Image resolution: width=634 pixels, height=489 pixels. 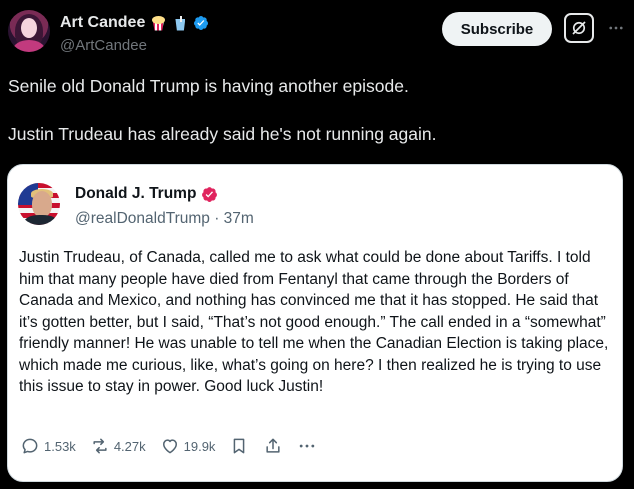 I want to click on like-icon, so click(x=169, y=446).